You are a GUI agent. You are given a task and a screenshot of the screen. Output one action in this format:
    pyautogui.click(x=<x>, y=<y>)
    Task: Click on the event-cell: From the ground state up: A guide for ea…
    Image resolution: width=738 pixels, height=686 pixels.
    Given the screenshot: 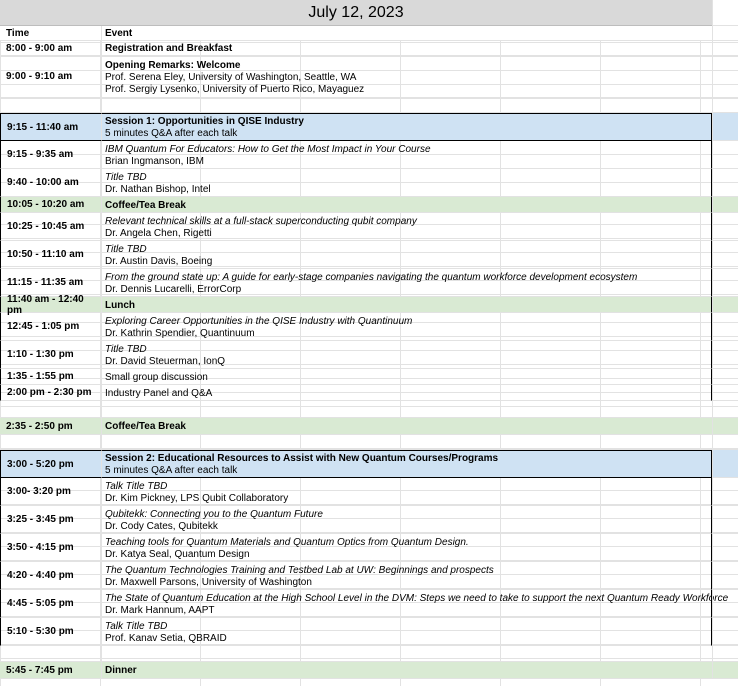 What is the action you would take?
    pyautogui.click(x=407, y=283)
    